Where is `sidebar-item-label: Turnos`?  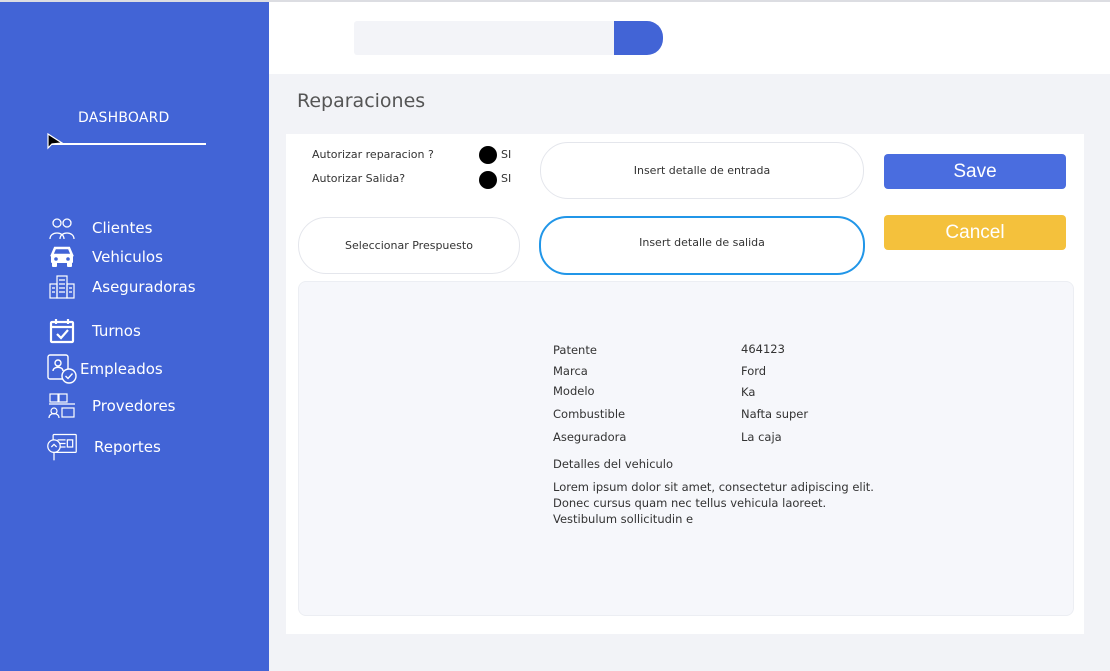
sidebar-item-label: Turnos is located at coordinates (116, 331).